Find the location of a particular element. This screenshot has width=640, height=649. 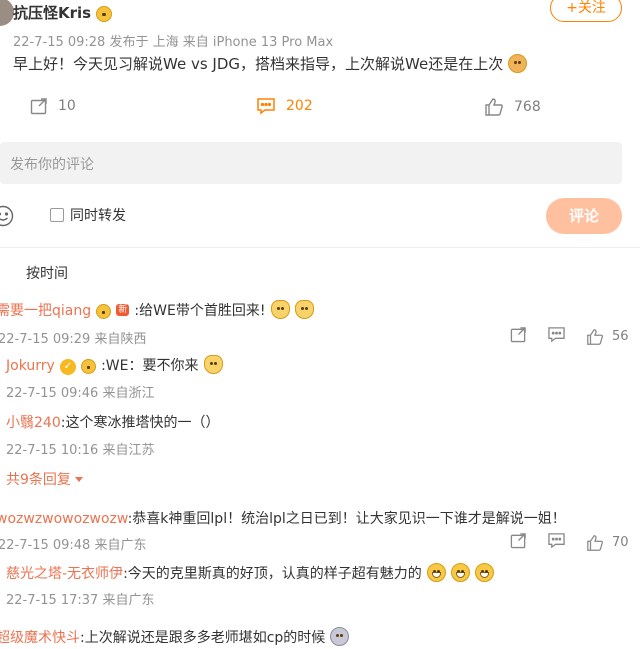

commenter-name: 超级魔术快斗 is located at coordinates (40, 638).